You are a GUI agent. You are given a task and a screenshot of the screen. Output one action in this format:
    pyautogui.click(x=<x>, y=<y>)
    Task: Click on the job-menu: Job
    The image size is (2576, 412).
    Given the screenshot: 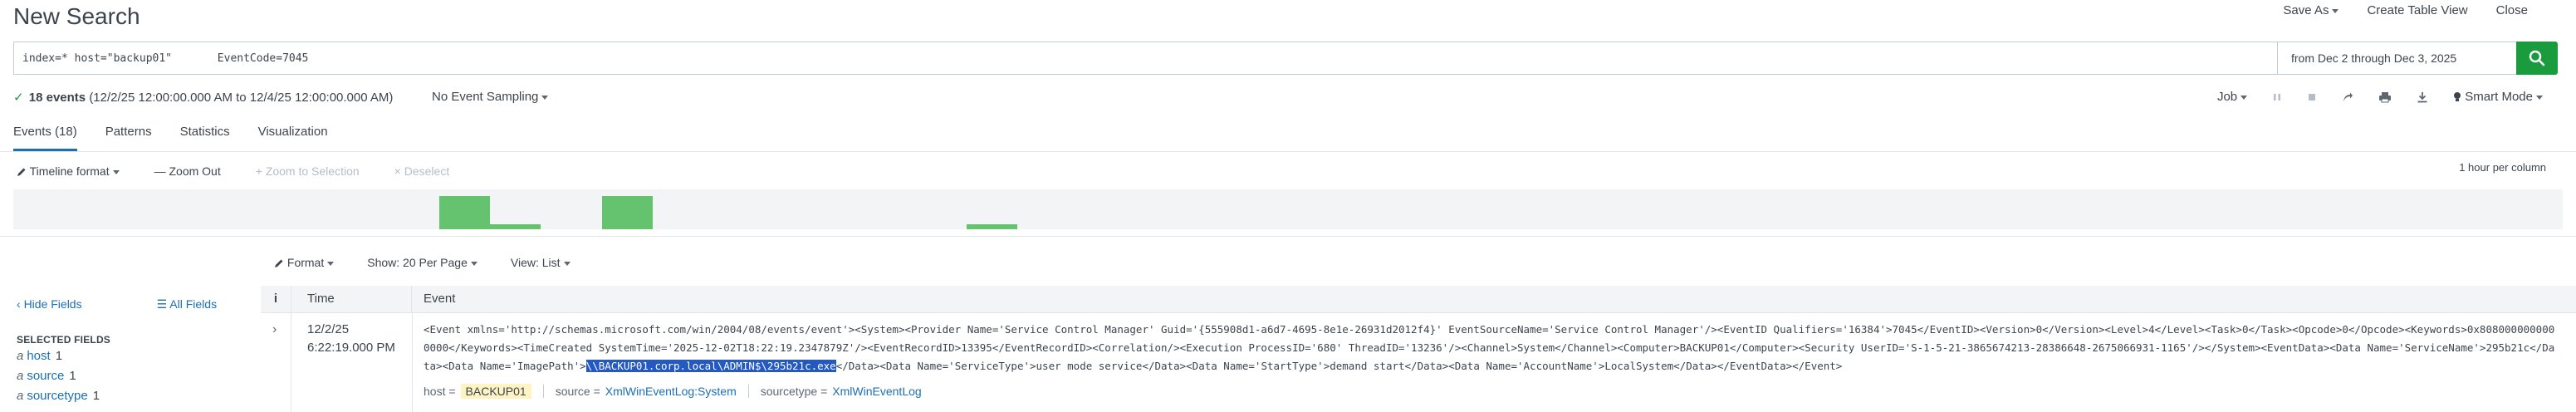 What is the action you would take?
    pyautogui.click(x=2232, y=97)
    